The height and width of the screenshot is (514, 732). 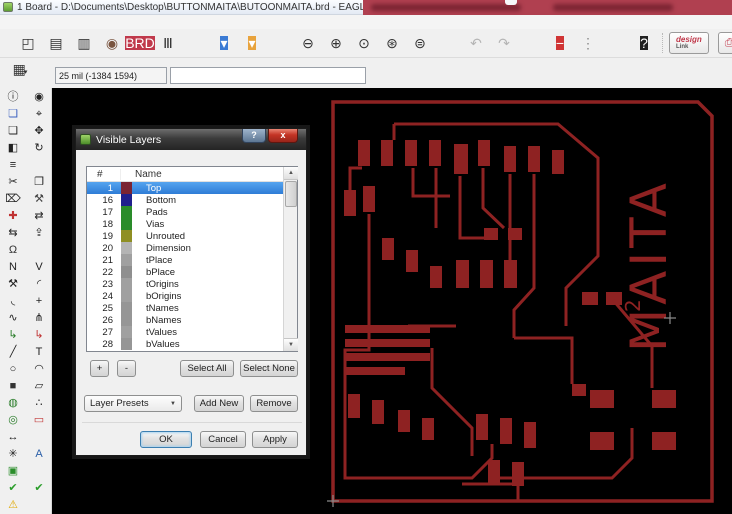 I want to click on unlock-icon: ⇪, so click(x=39, y=233).